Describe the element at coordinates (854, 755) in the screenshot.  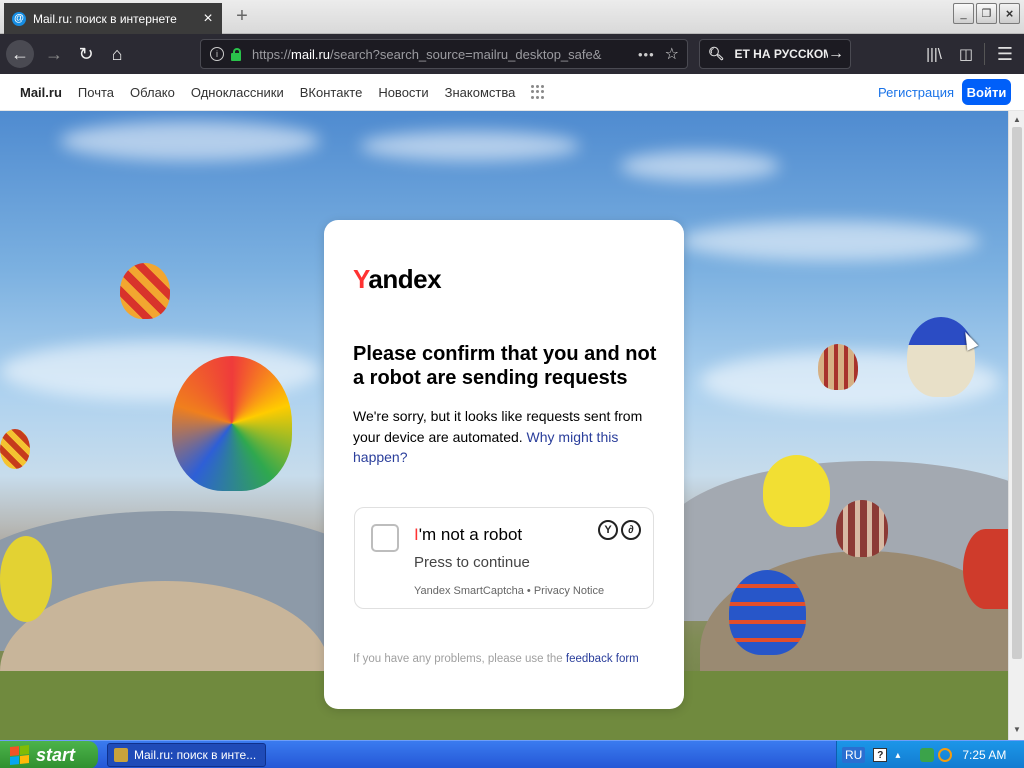
I see `language-indicator: RU` at that location.